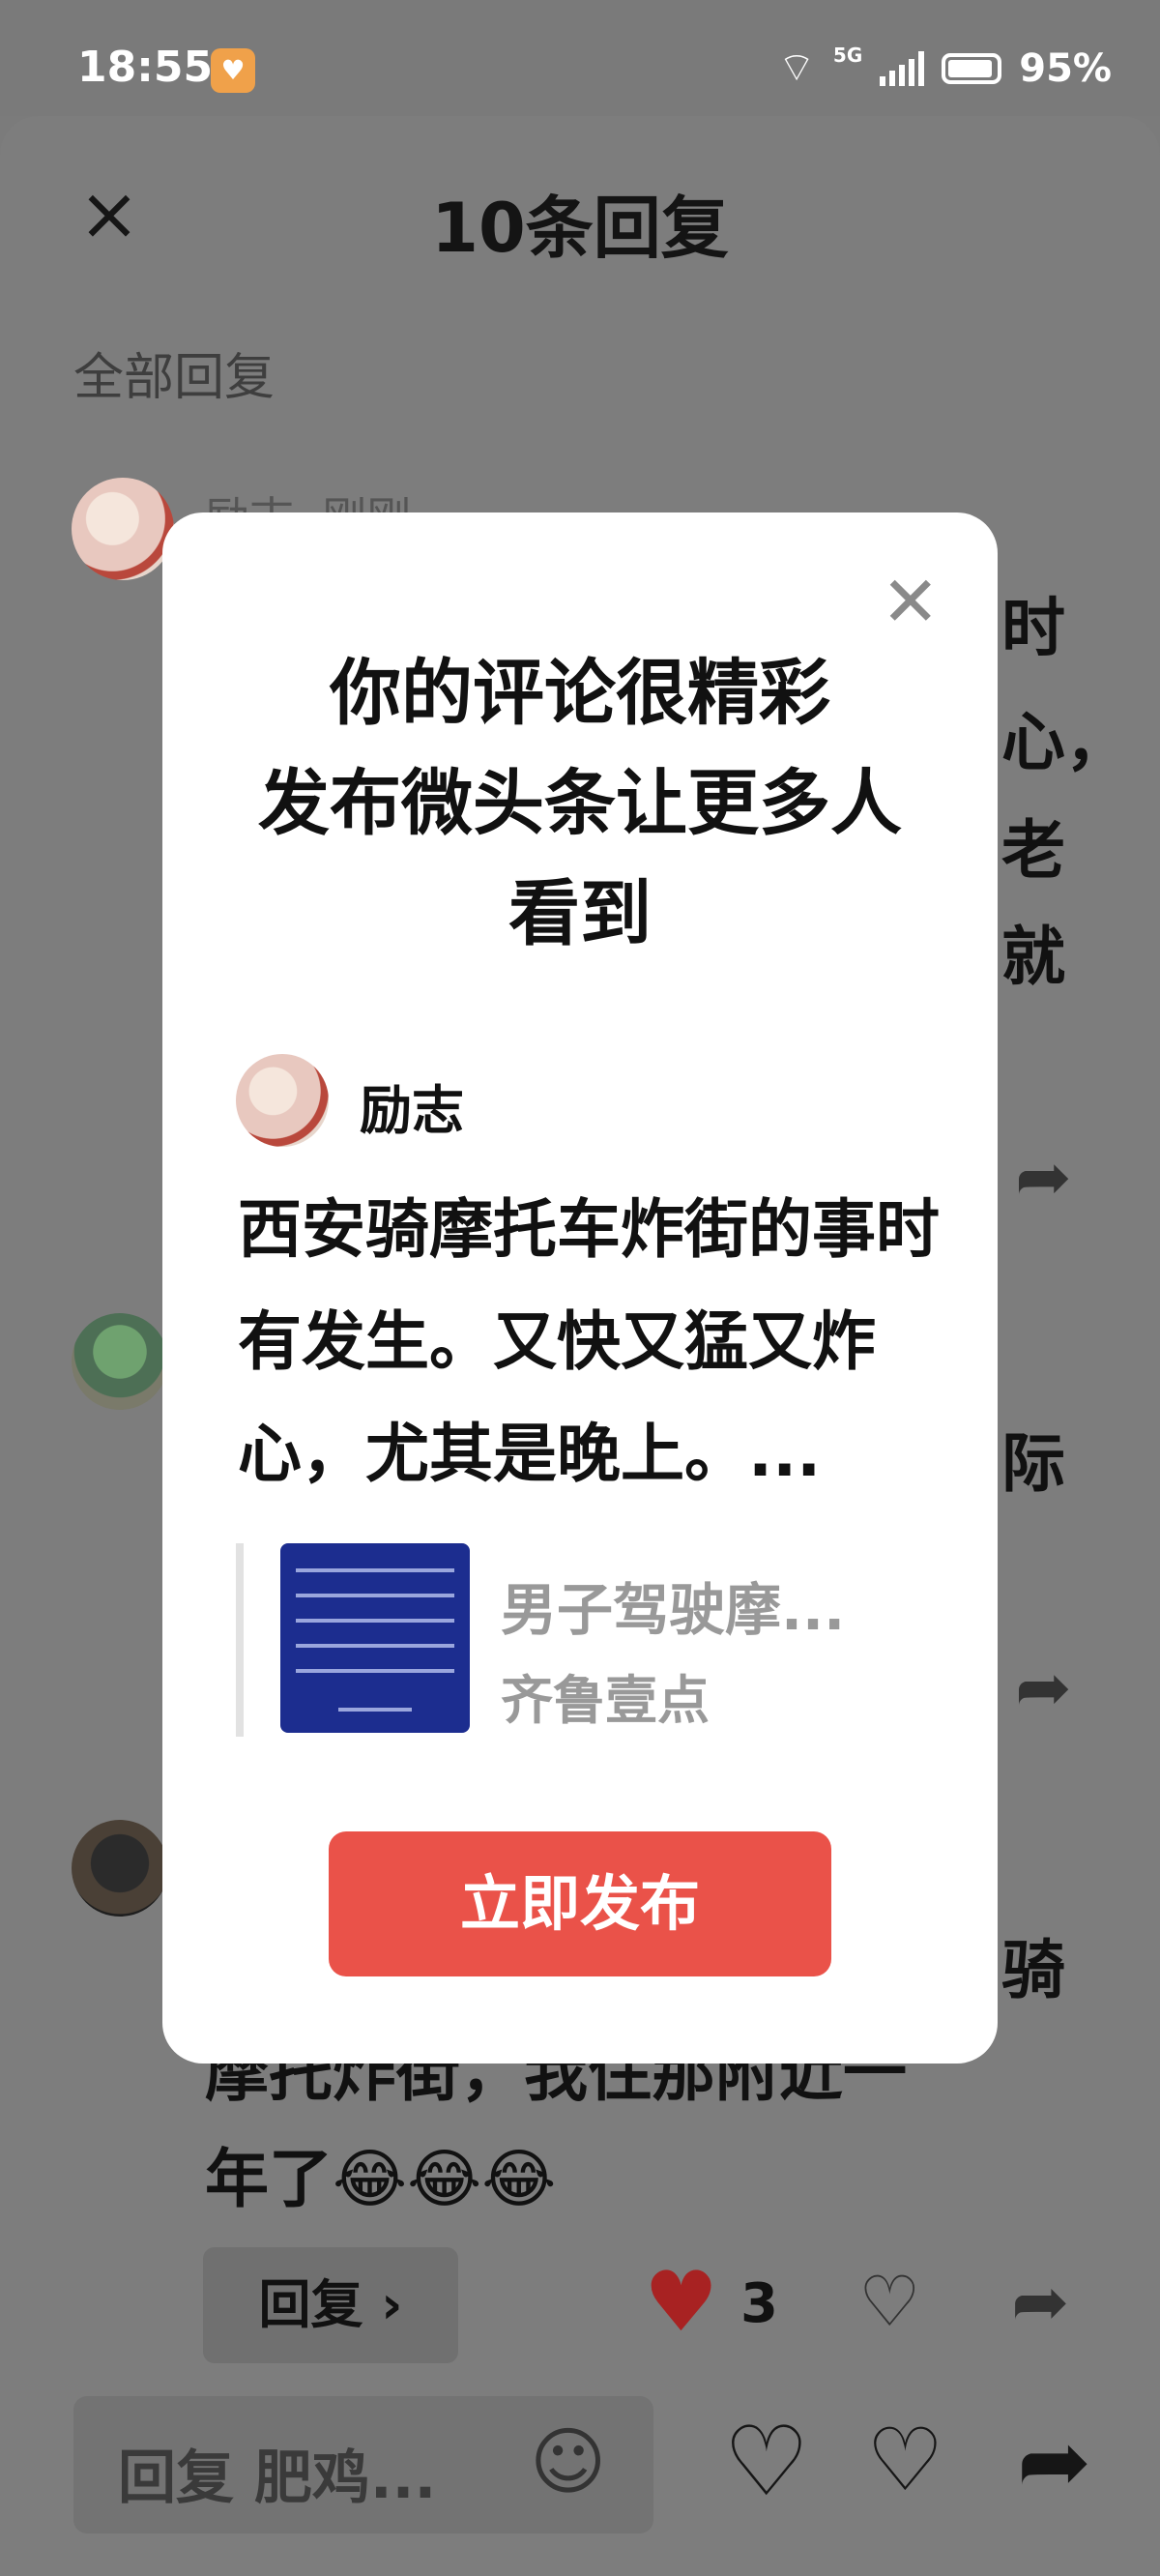  Describe the element at coordinates (1033, 1970) in the screenshot. I see `comment-text-fragment: 骑` at that location.